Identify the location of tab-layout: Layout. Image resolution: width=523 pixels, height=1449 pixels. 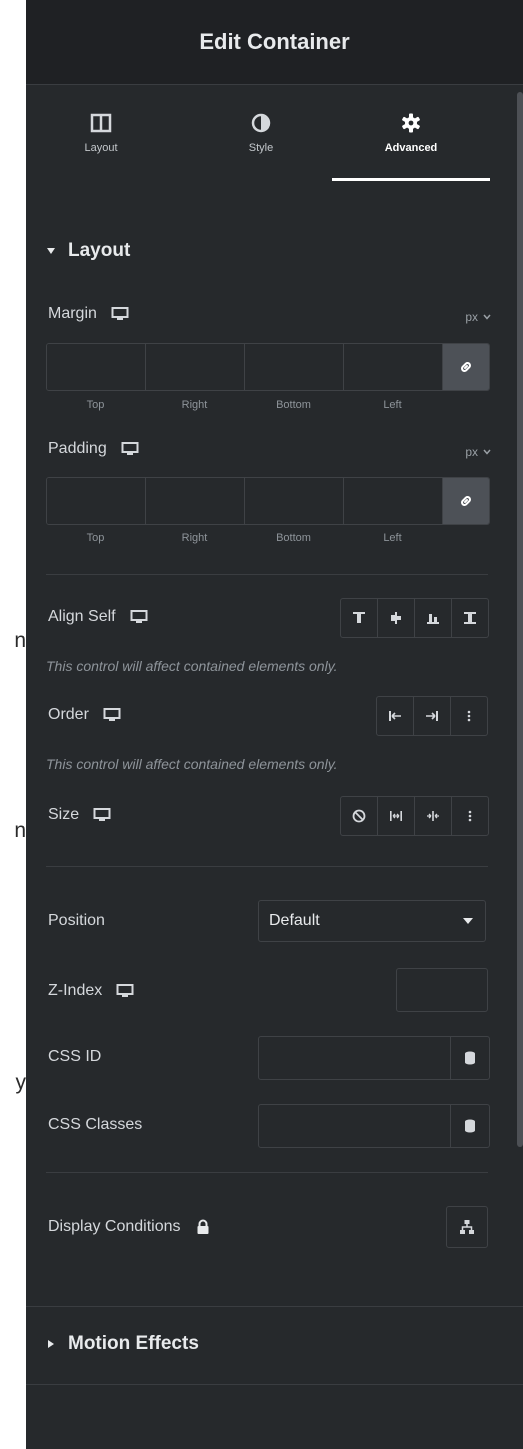
(101, 133).